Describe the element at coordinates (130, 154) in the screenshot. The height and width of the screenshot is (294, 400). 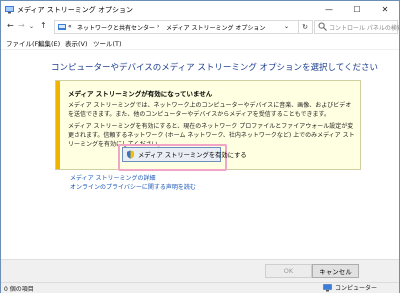
I see `uac-shield-icon` at that location.